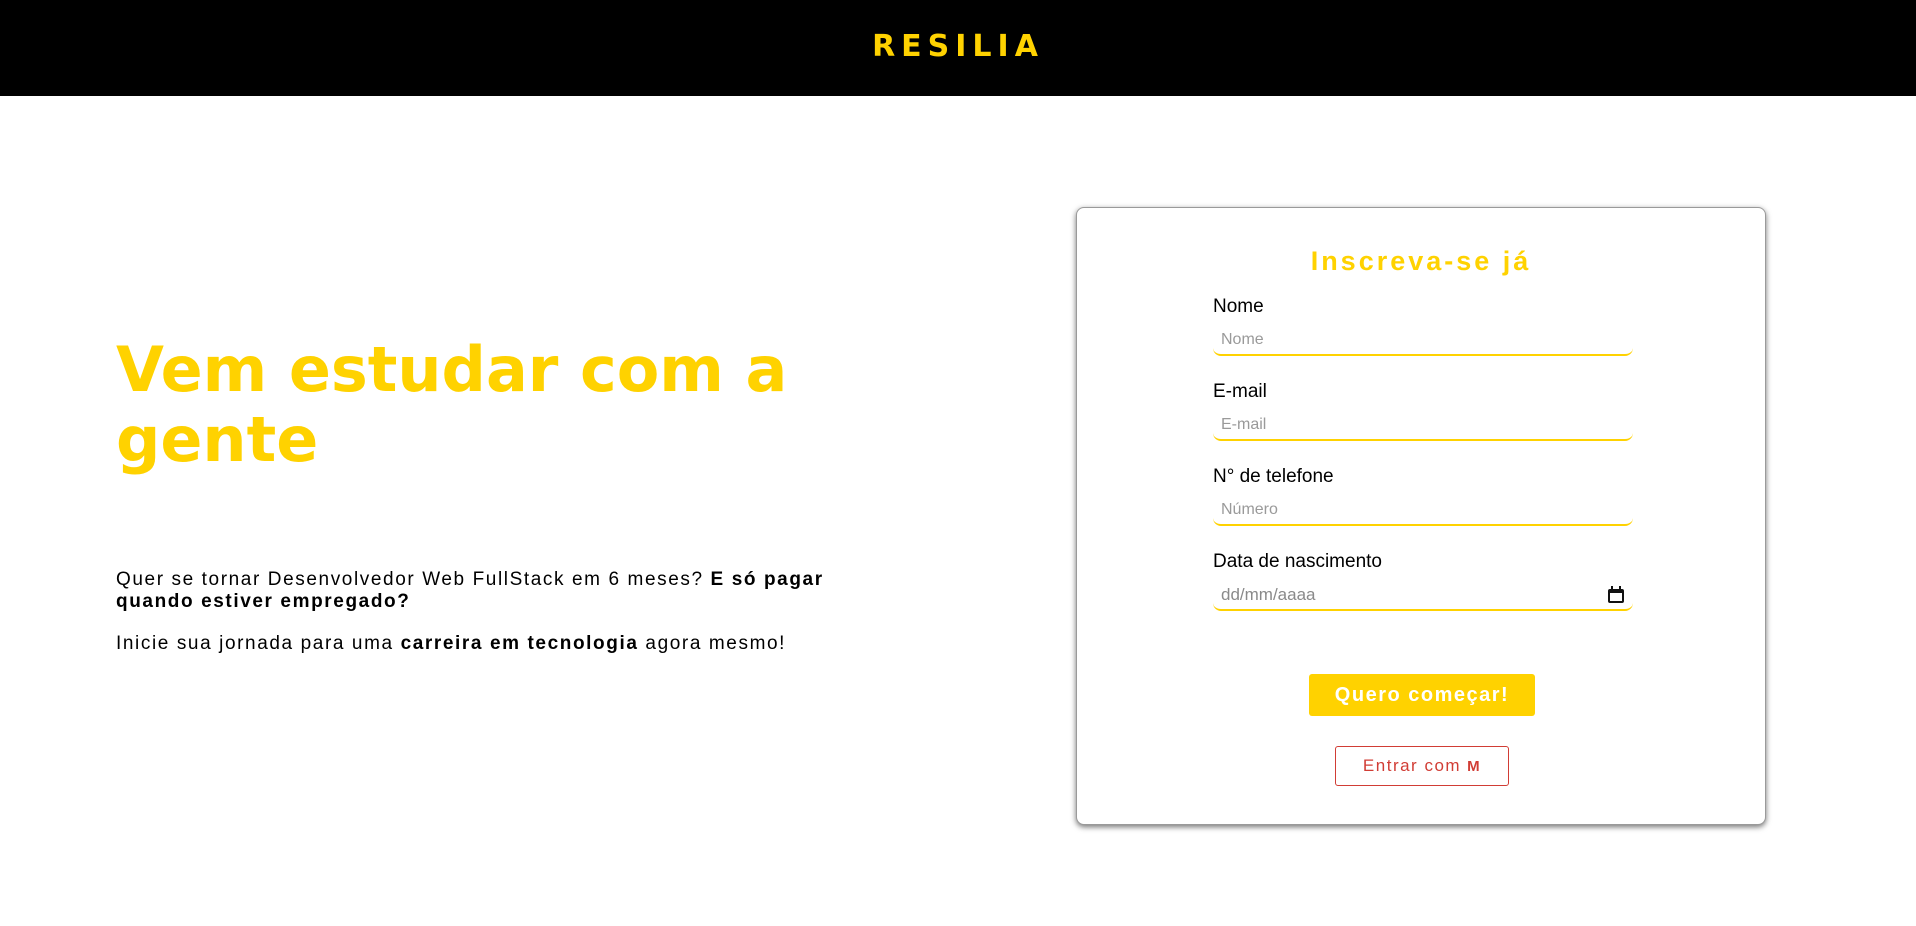 Image resolution: width=1916 pixels, height=926 pixels. What do you see at coordinates (1421, 261) in the screenshot?
I see `signup-title: Inscreva-se já` at bounding box center [1421, 261].